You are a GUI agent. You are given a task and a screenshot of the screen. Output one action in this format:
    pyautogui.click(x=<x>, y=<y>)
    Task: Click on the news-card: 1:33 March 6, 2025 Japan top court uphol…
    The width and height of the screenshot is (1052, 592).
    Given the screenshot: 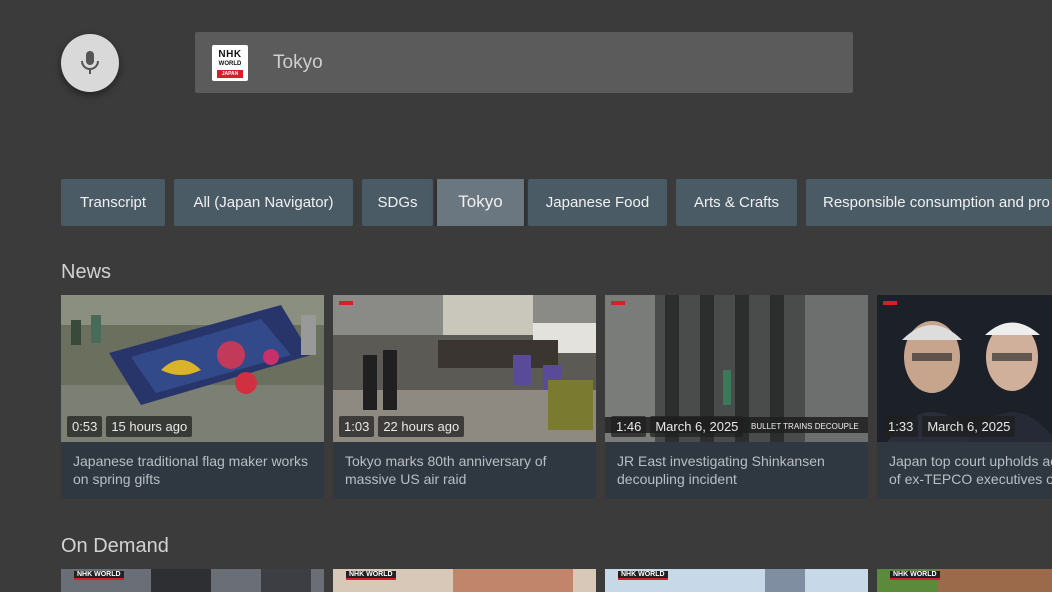 What is the action you would take?
    pyautogui.click(x=964, y=397)
    